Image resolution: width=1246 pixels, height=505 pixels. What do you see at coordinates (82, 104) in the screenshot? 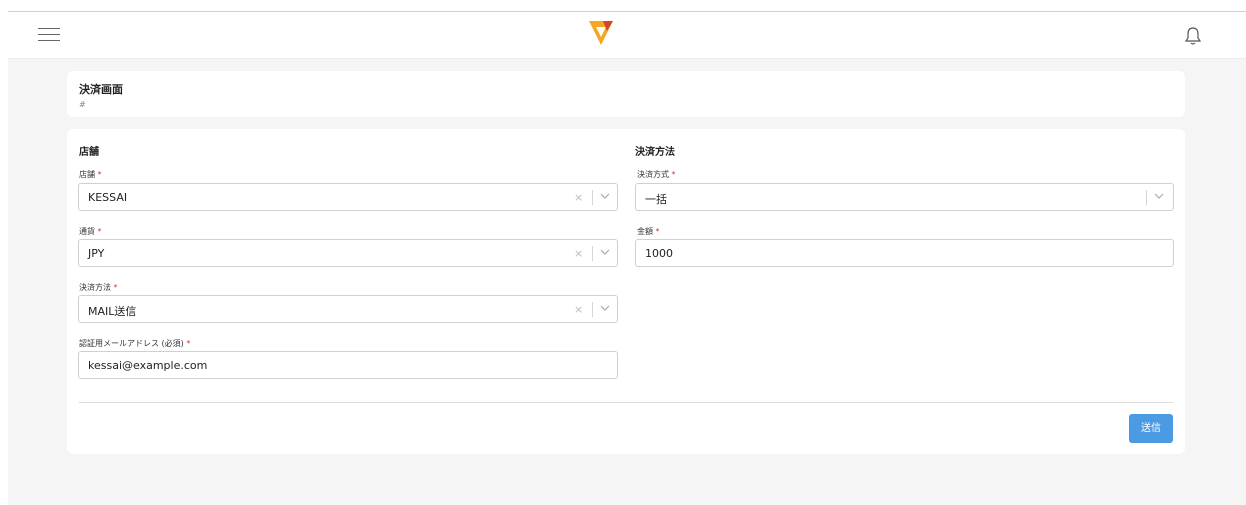
I see `page-subtitle: #` at bounding box center [82, 104].